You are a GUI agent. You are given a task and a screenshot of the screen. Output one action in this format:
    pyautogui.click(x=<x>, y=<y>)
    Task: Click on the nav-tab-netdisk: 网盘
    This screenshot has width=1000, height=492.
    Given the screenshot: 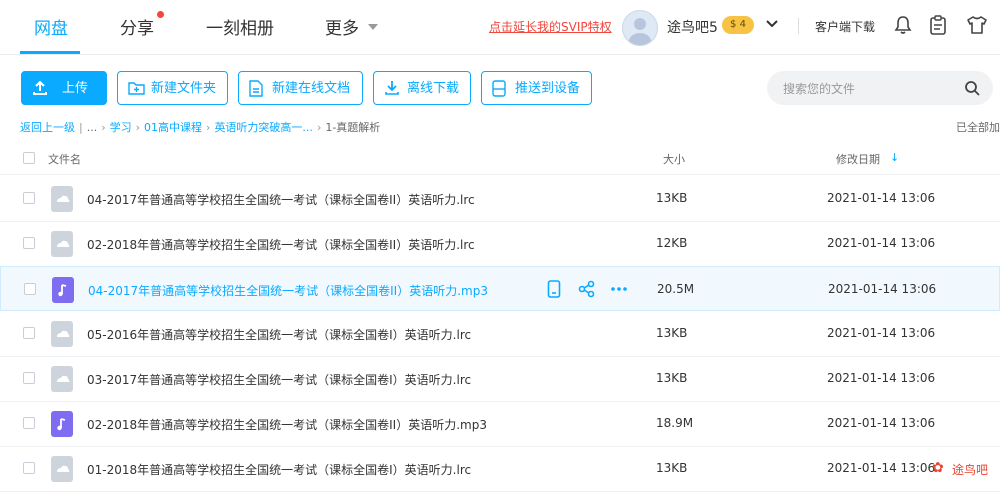 What is the action you would take?
    pyautogui.click(x=51, y=26)
    